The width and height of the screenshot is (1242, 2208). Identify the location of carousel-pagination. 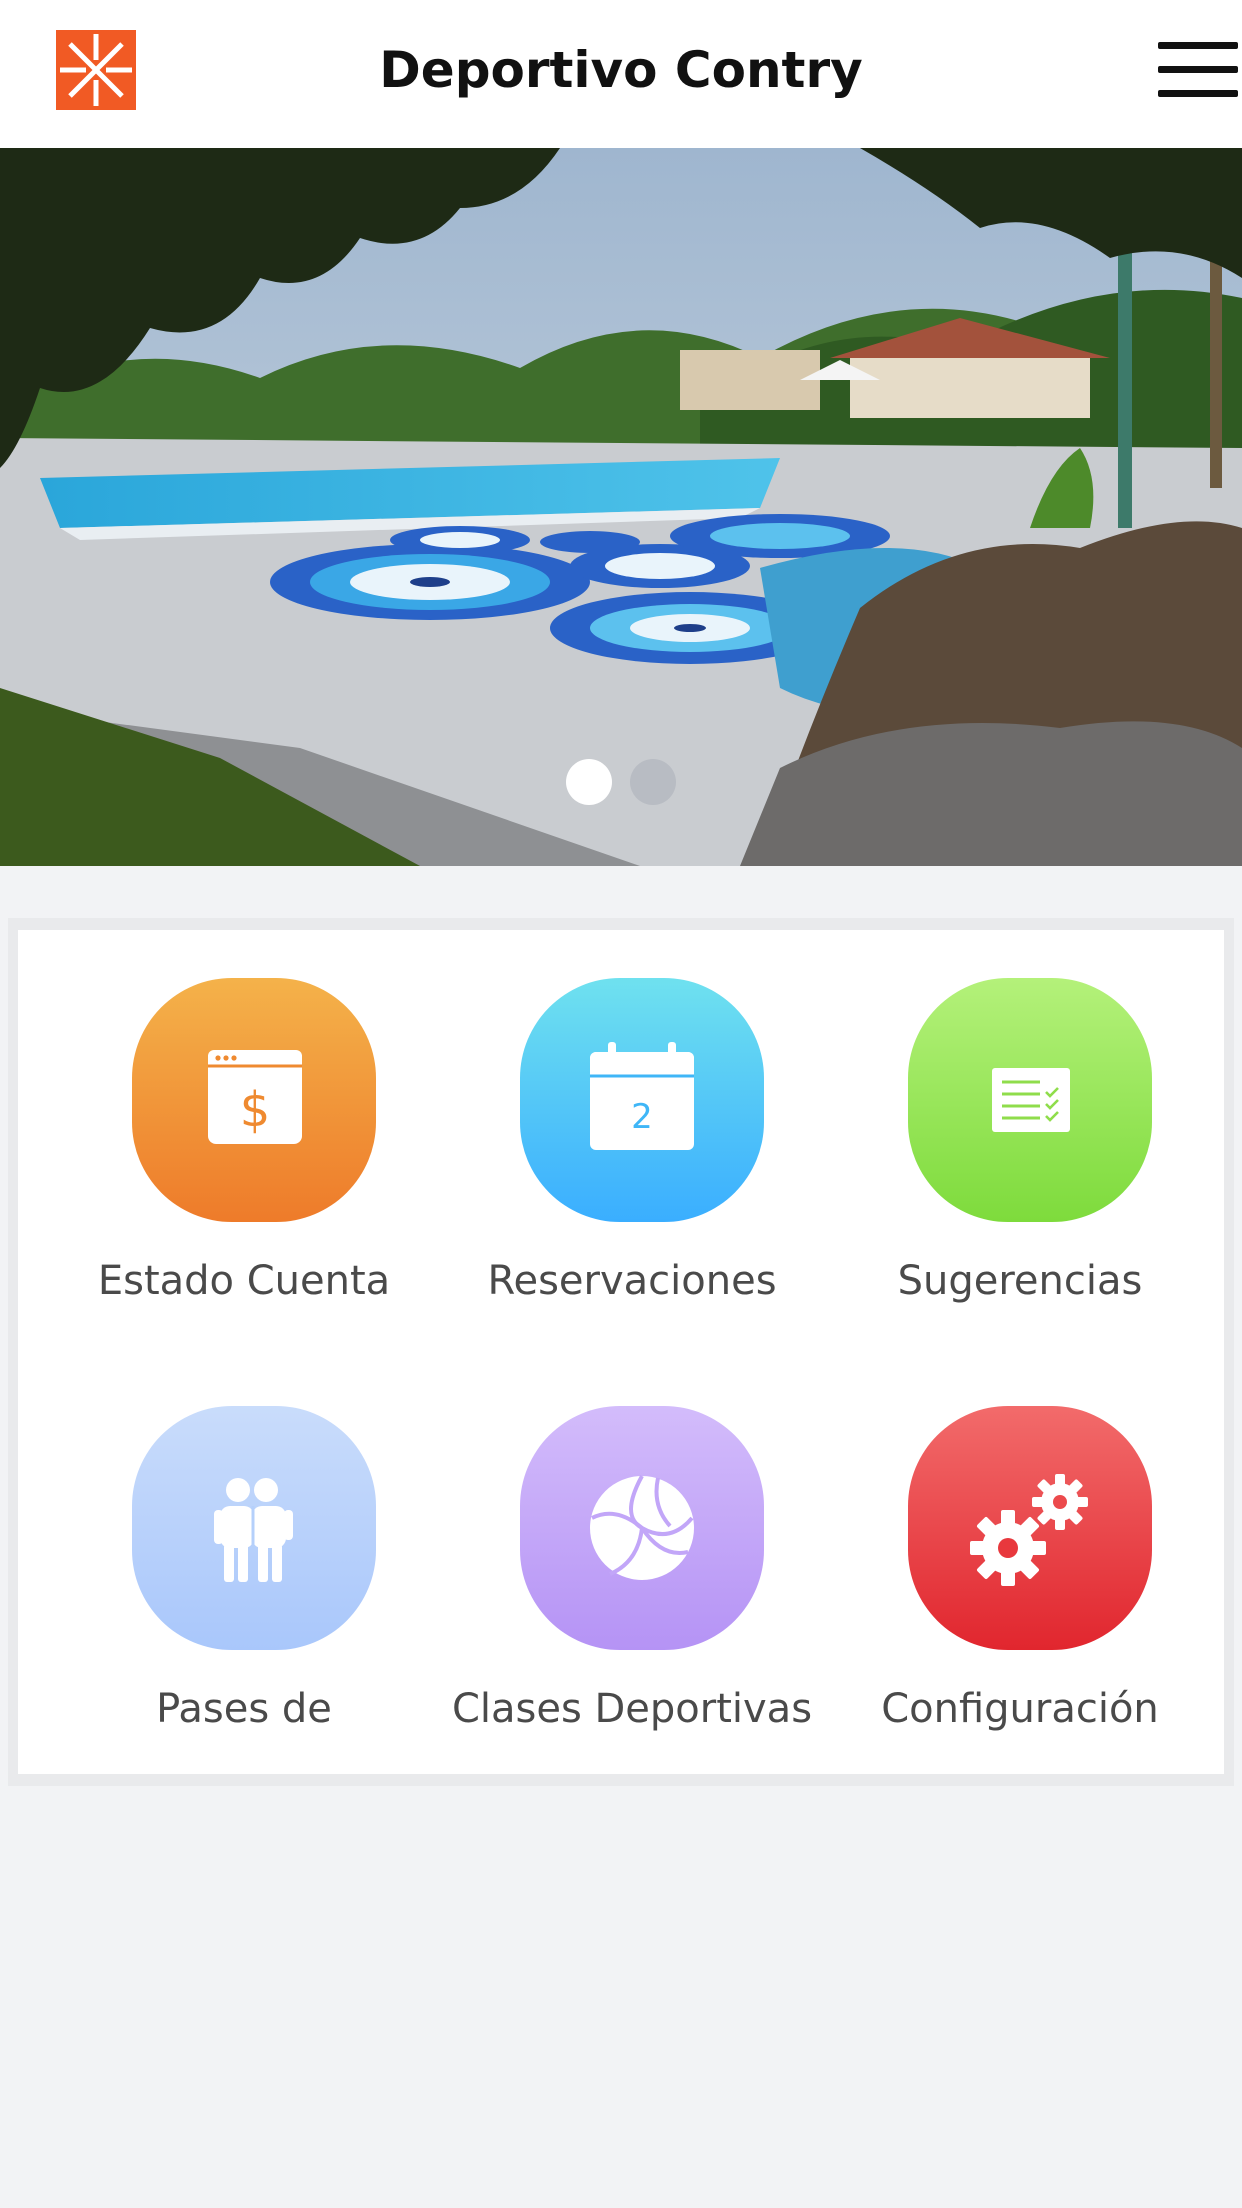
(621, 781).